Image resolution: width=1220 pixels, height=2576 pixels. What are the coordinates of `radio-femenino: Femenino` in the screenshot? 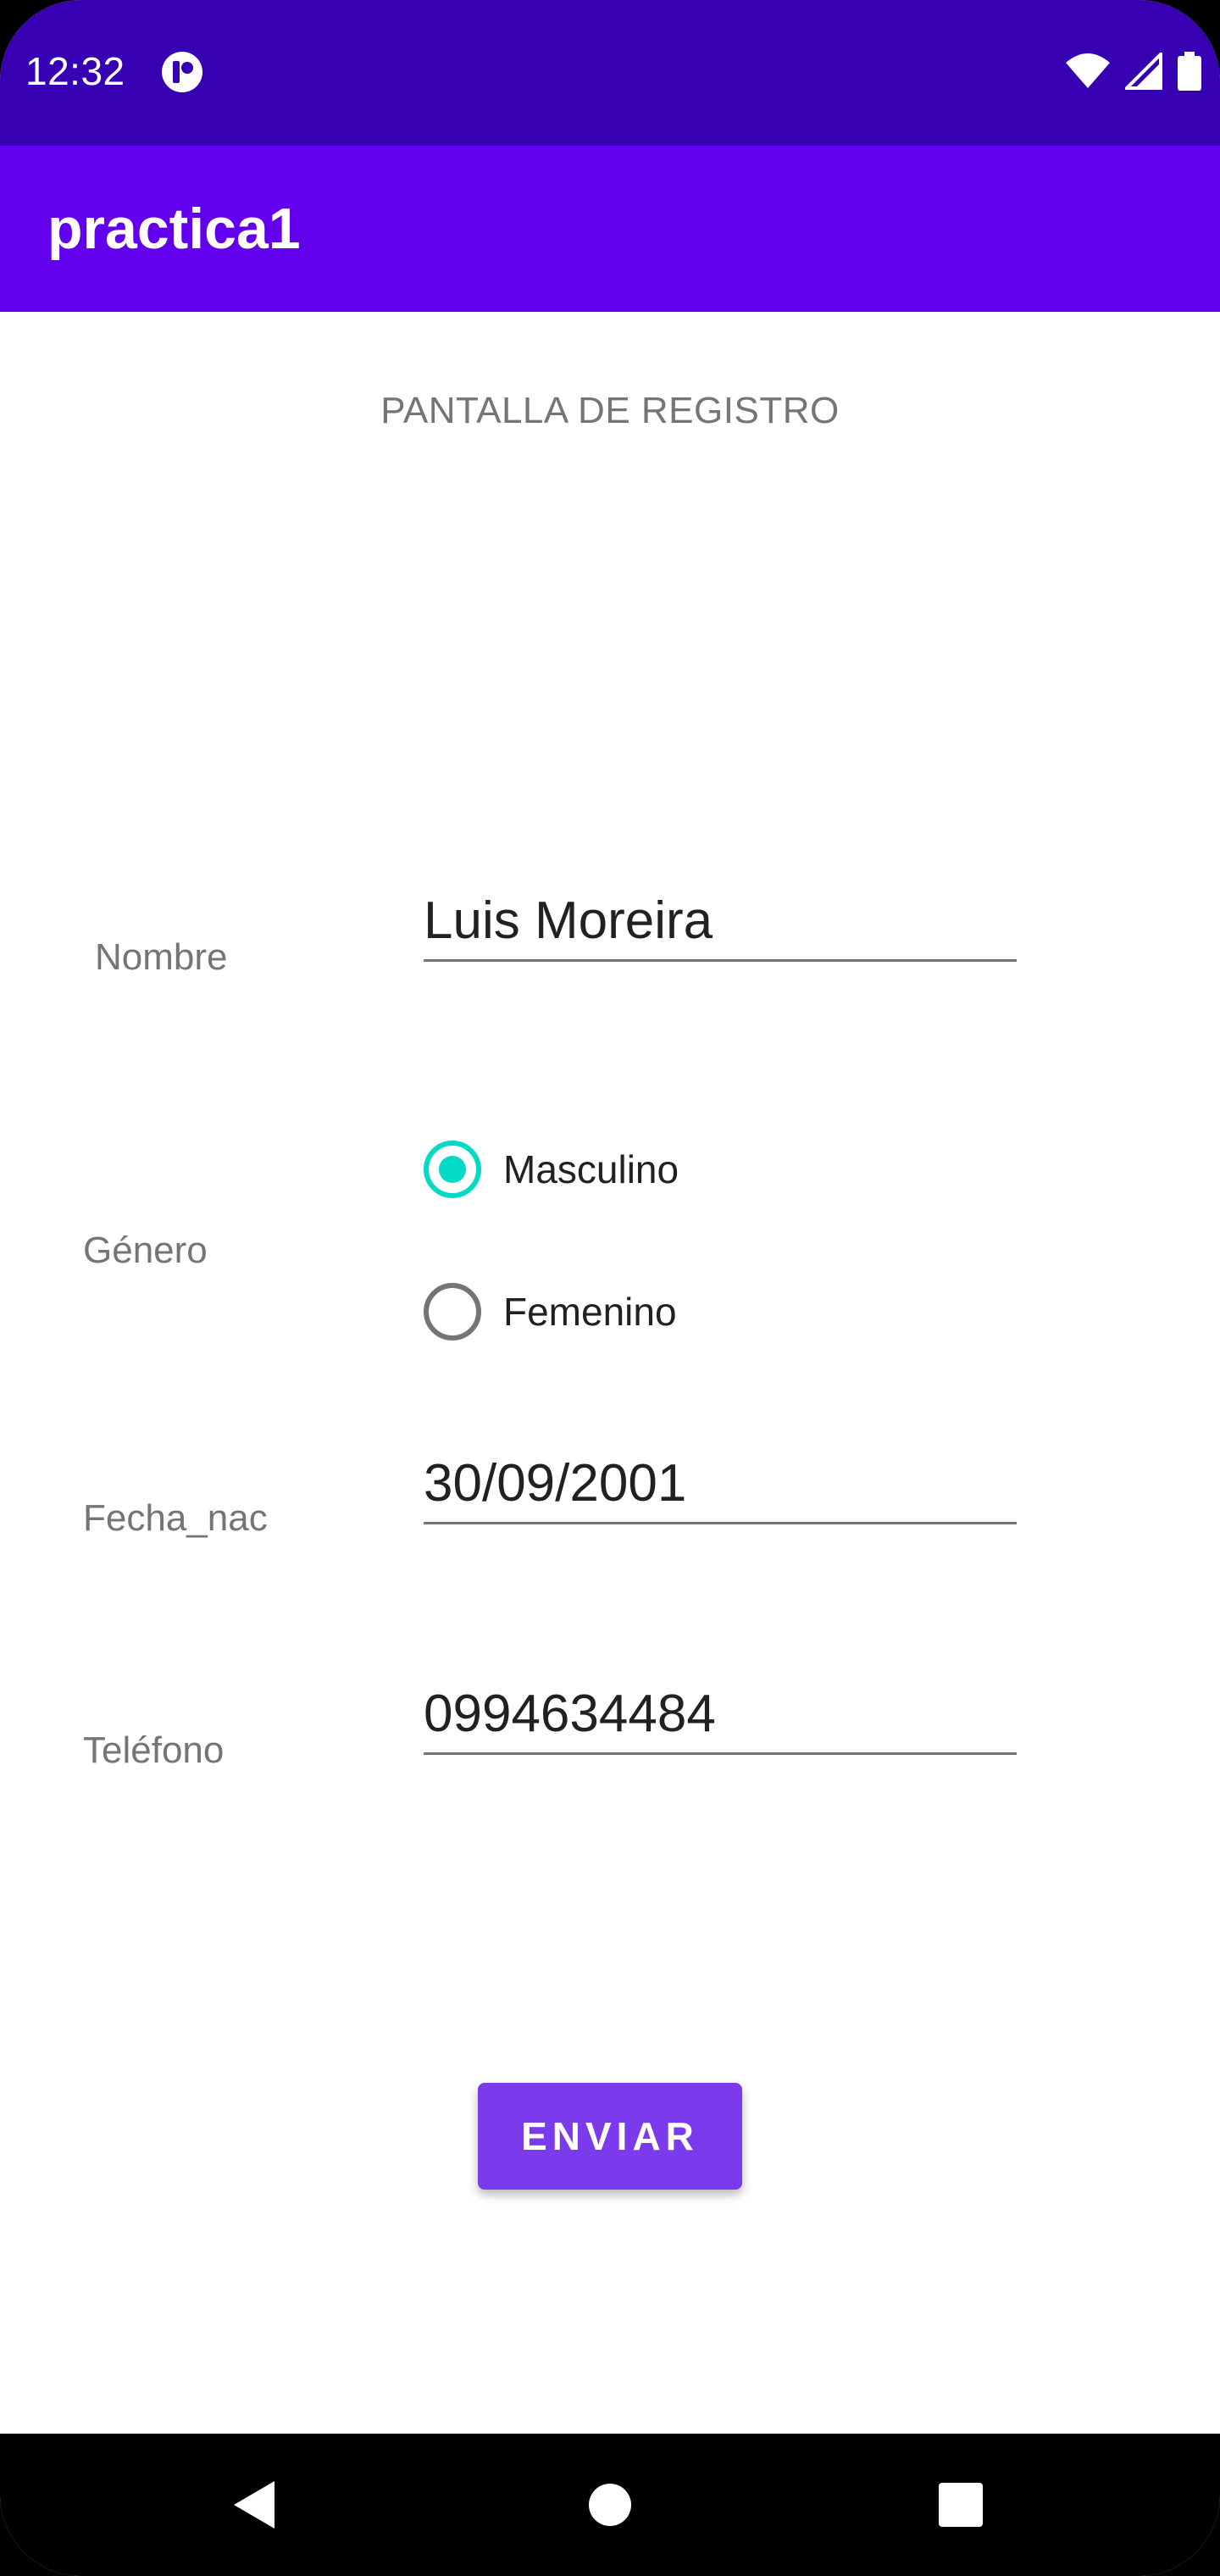 It's located at (550, 1312).